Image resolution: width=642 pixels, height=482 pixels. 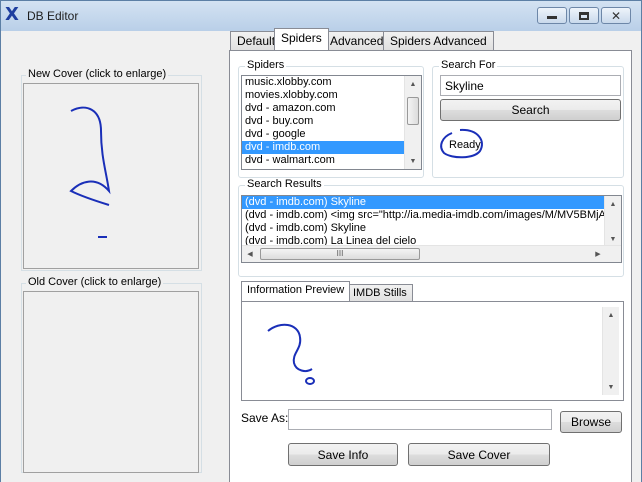 I want to click on search-button: Search, so click(x=530, y=110).